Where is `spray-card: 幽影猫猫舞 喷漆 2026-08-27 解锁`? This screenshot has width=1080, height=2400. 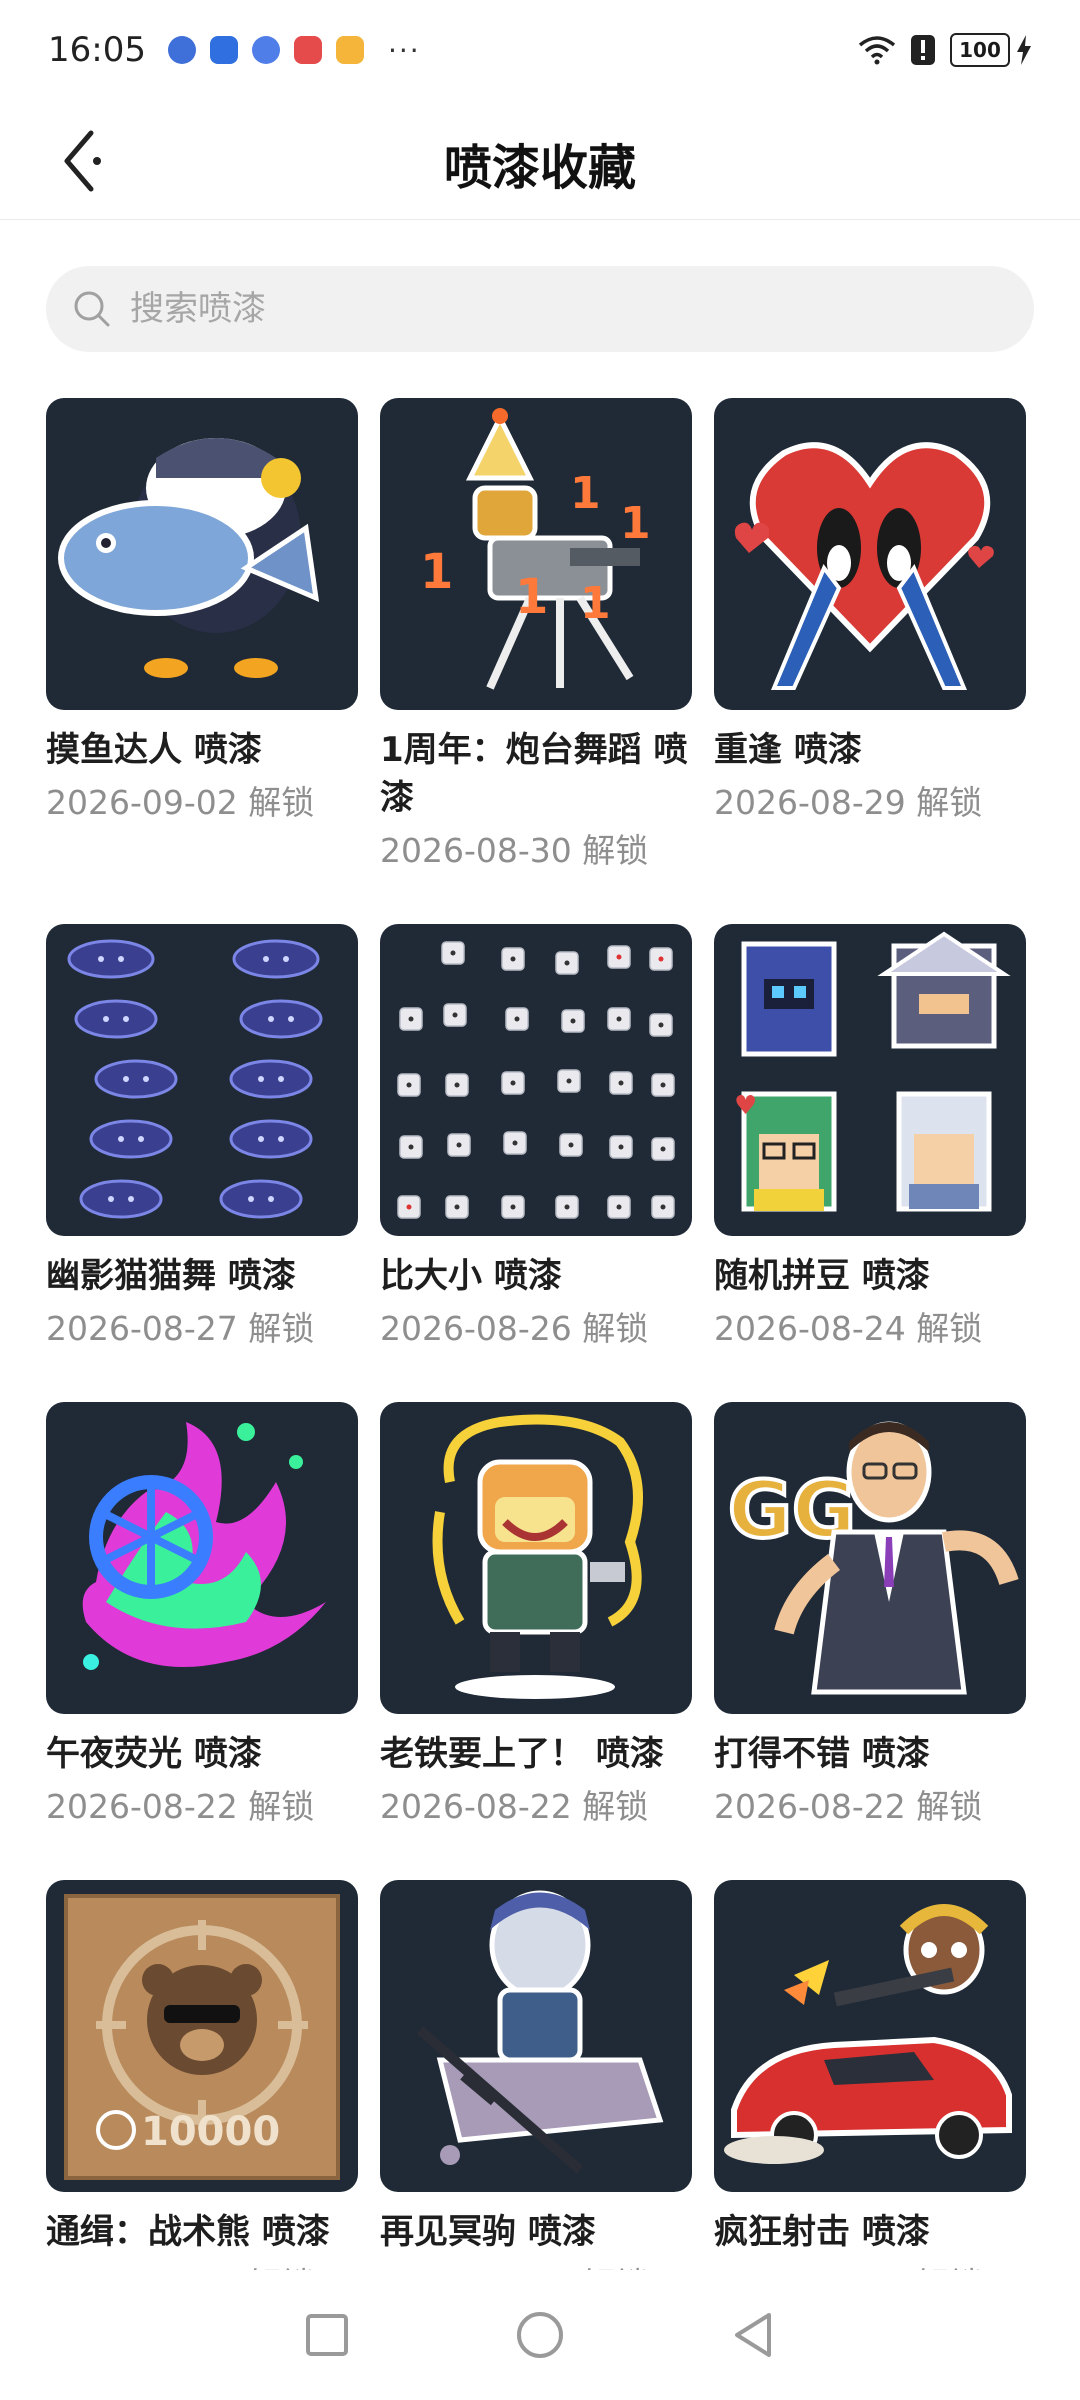
spray-card: 幽影猫猫舞 喷漆 2026-08-27 解锁 is located at coordinates (202, 1138).